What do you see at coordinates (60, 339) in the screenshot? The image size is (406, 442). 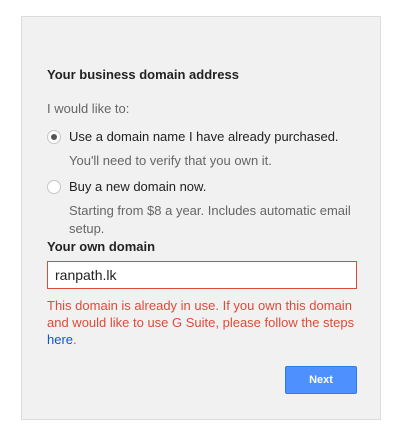 I see `error-help-link: here` at bounding box center [60, 339].